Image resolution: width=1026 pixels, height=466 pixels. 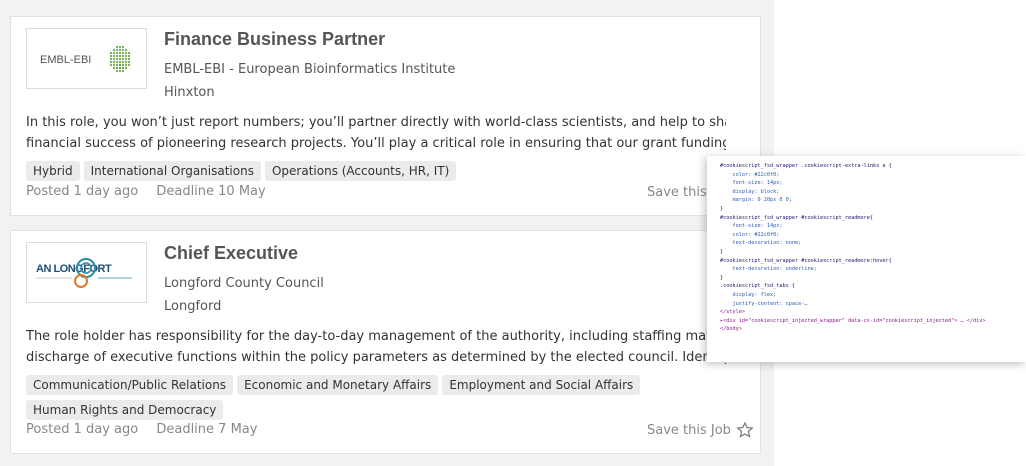 What do you see at coordinates (172, 171) in the screenshot?
I see `job-tag: International Organisations` at bounding box center [172, 171].